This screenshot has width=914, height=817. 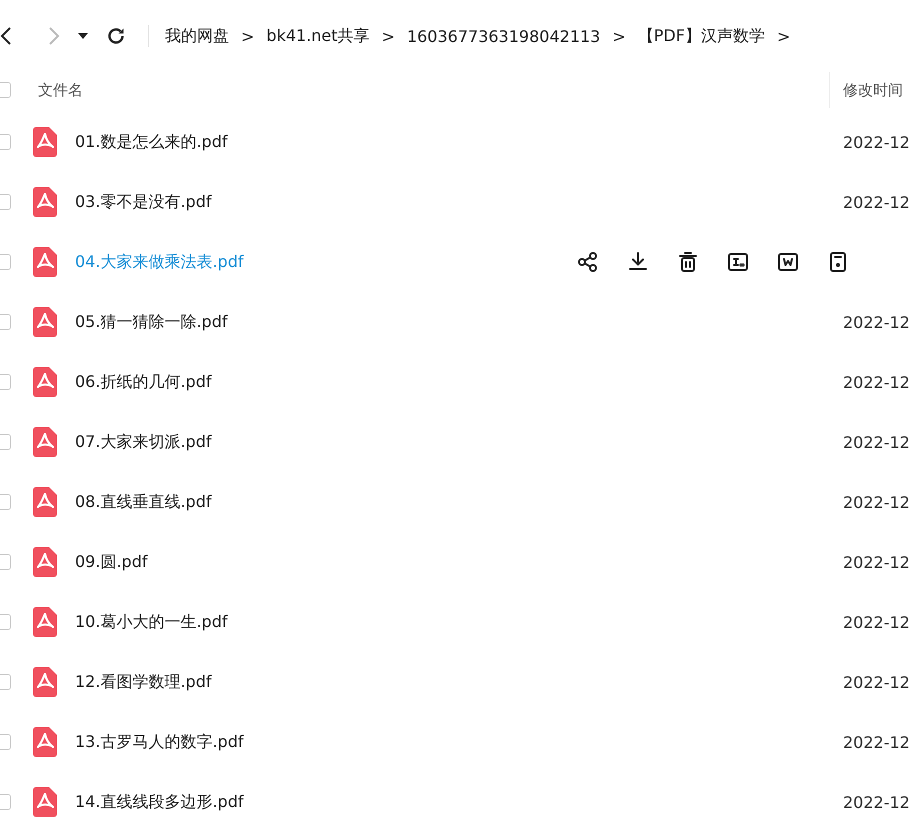 I want to click on column-header: 文件名, so click(x=433, y=90).